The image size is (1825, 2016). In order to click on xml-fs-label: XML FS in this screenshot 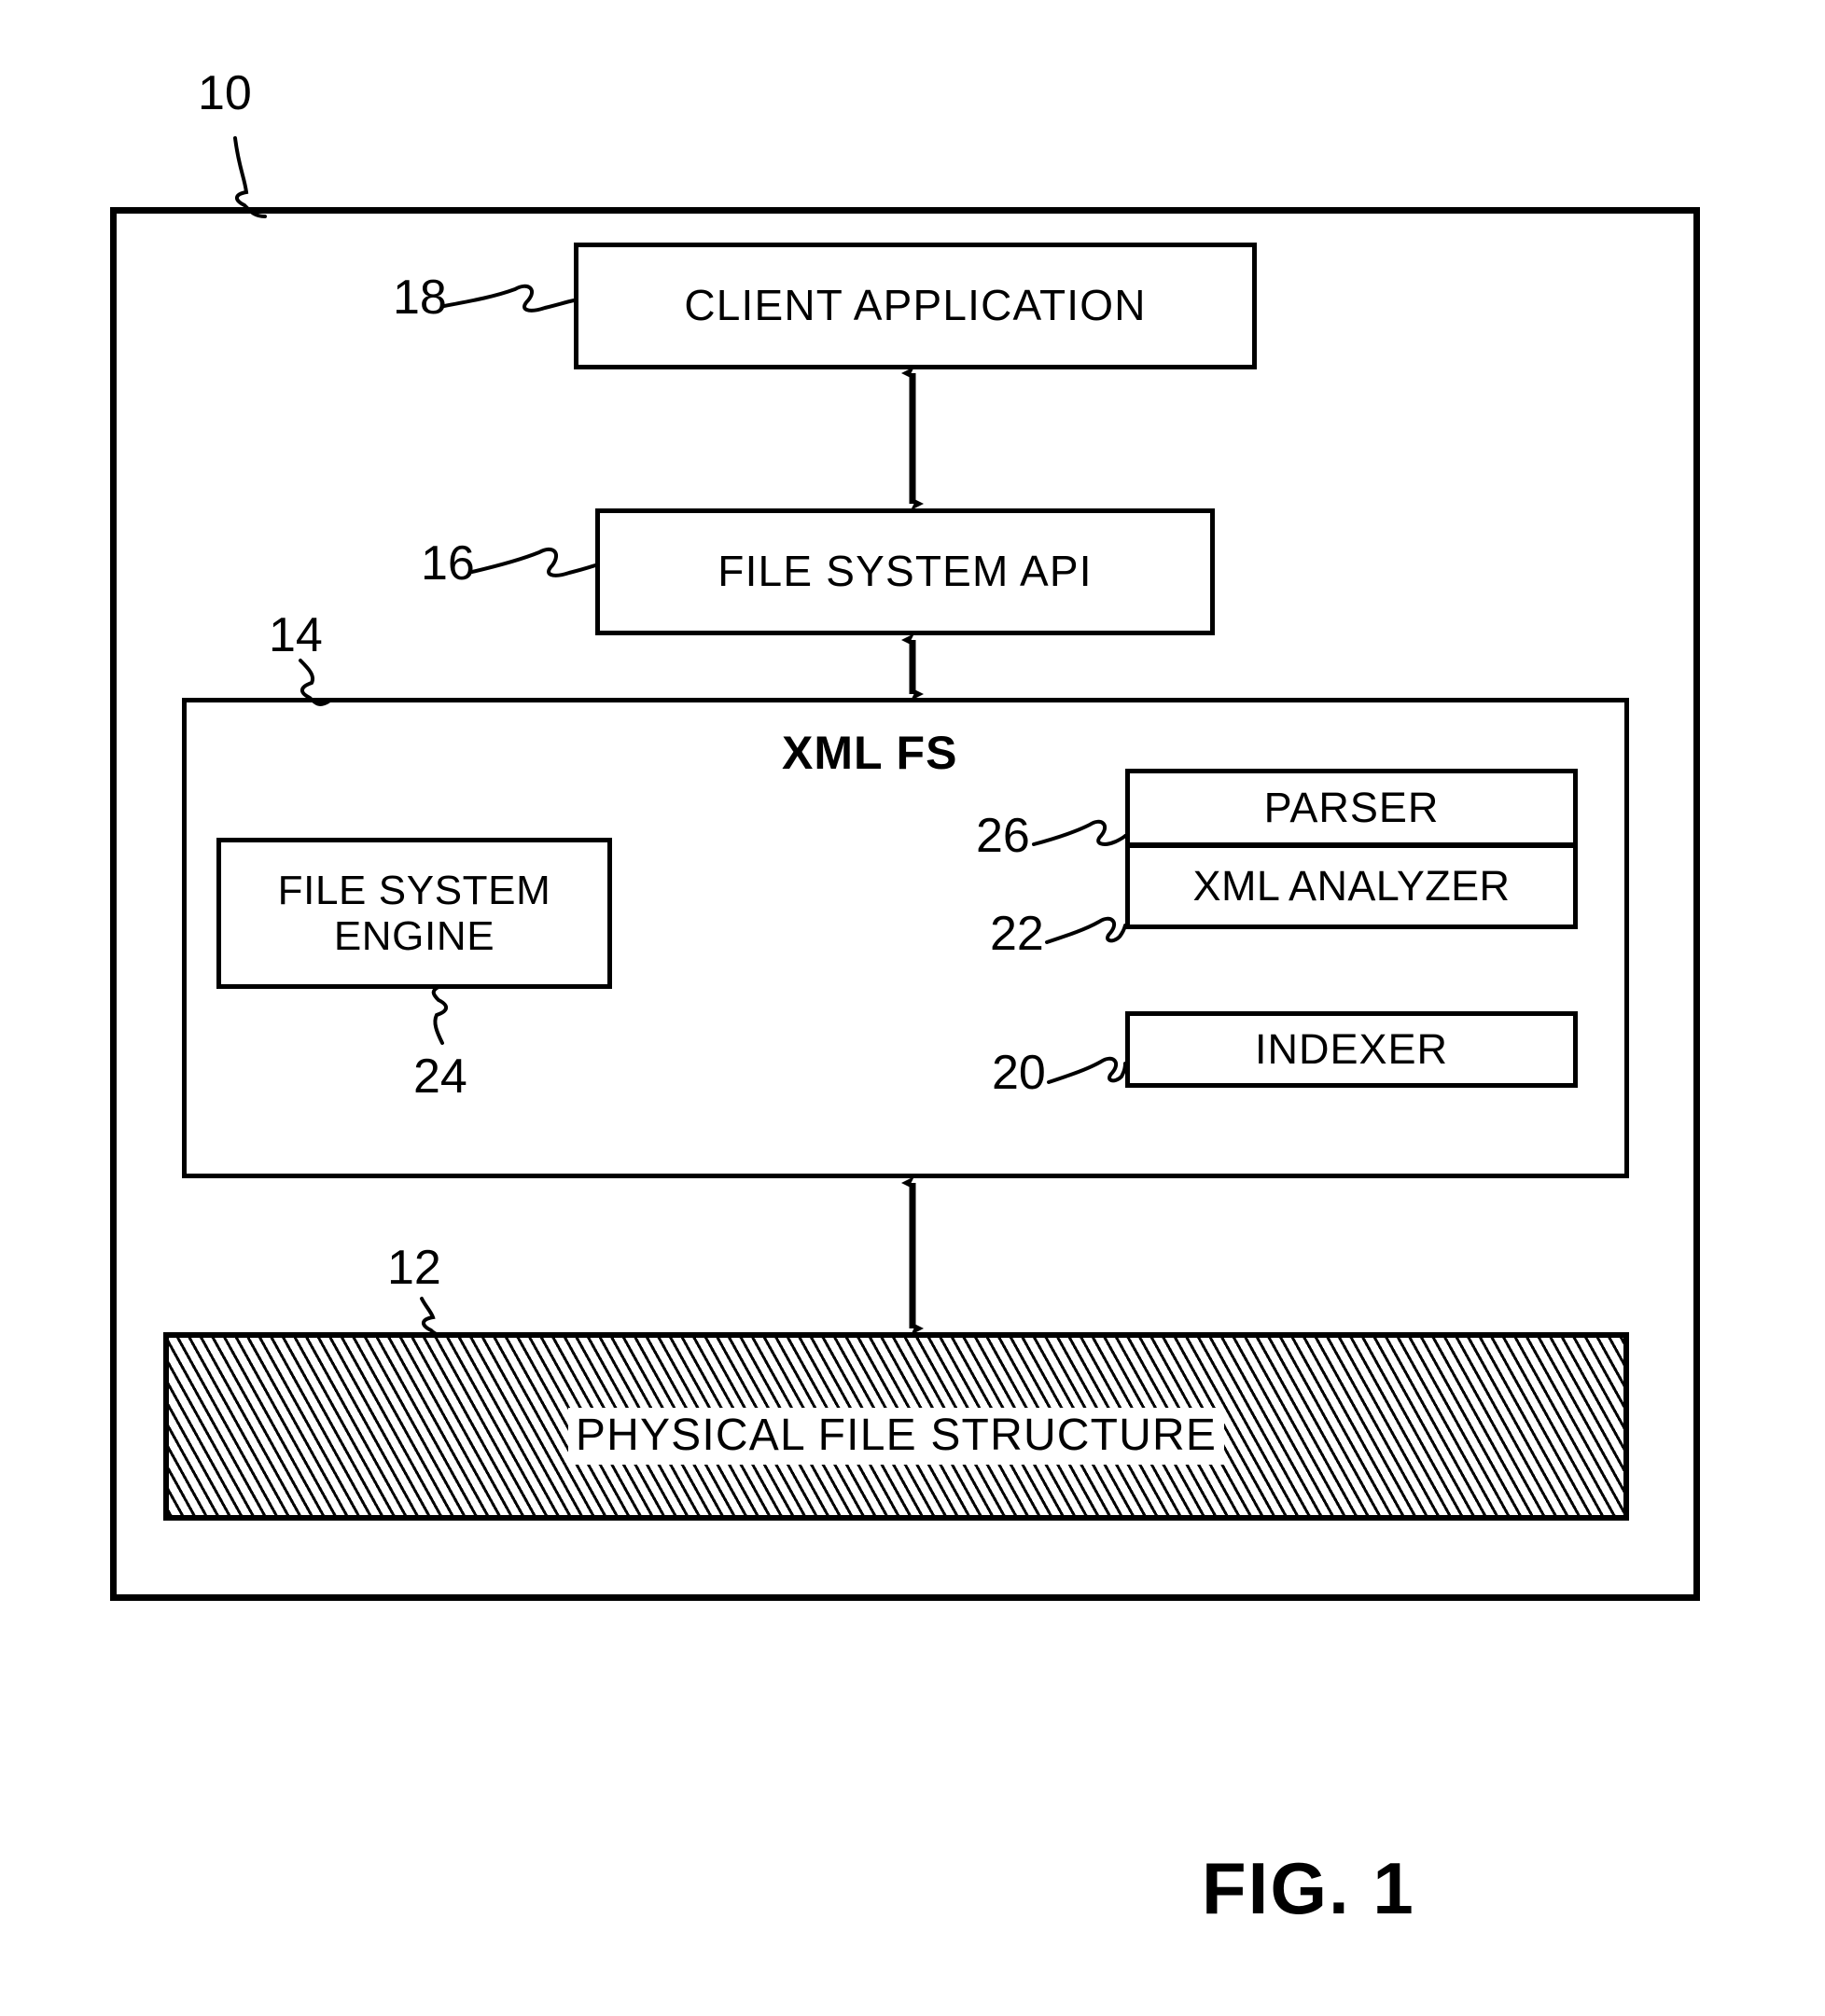, I will do `click(870, 753)`.